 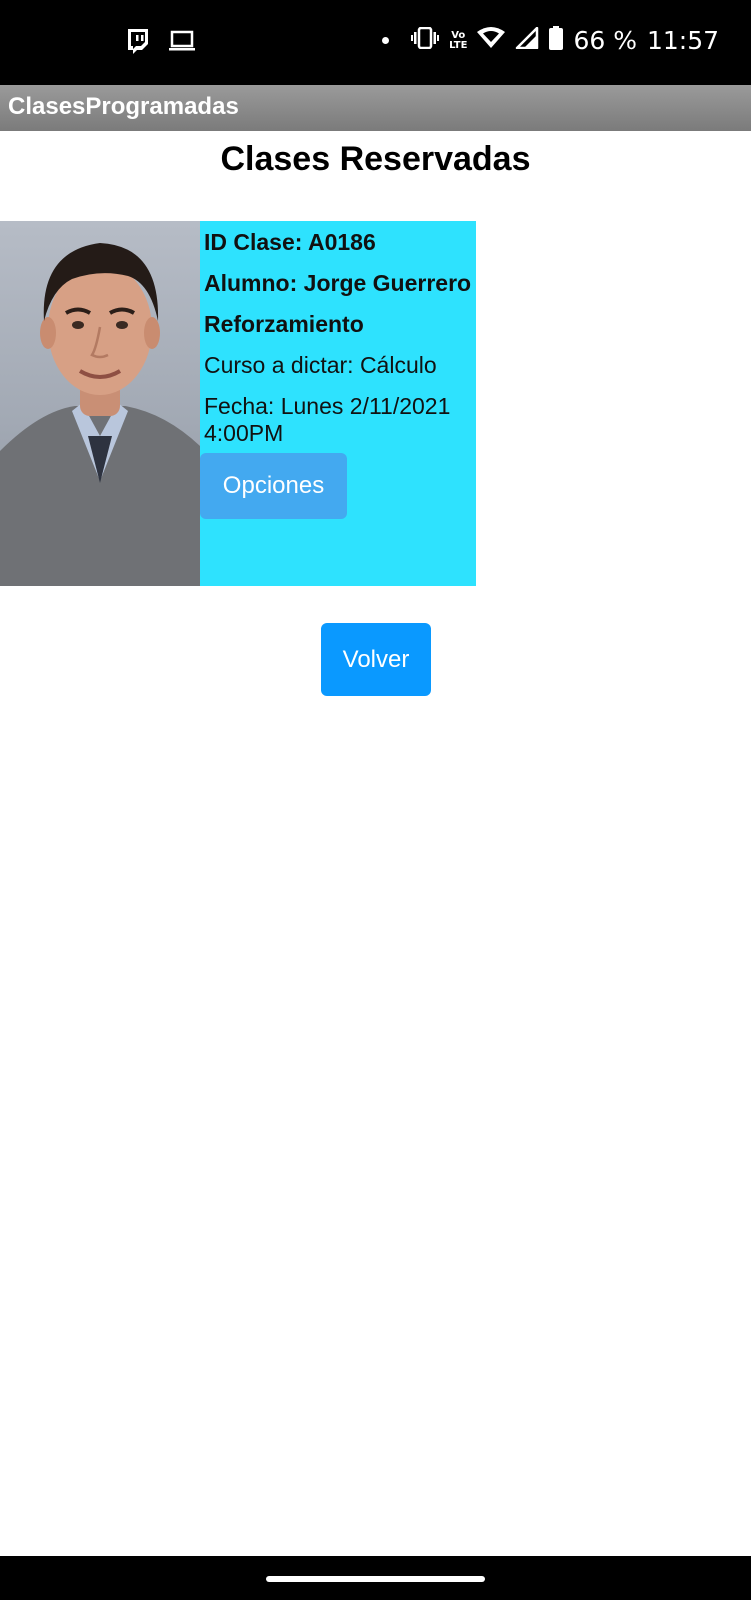 I want to click on status-right-icons: Vo LTE 66 % 11:57, so click(x=550, y=40).